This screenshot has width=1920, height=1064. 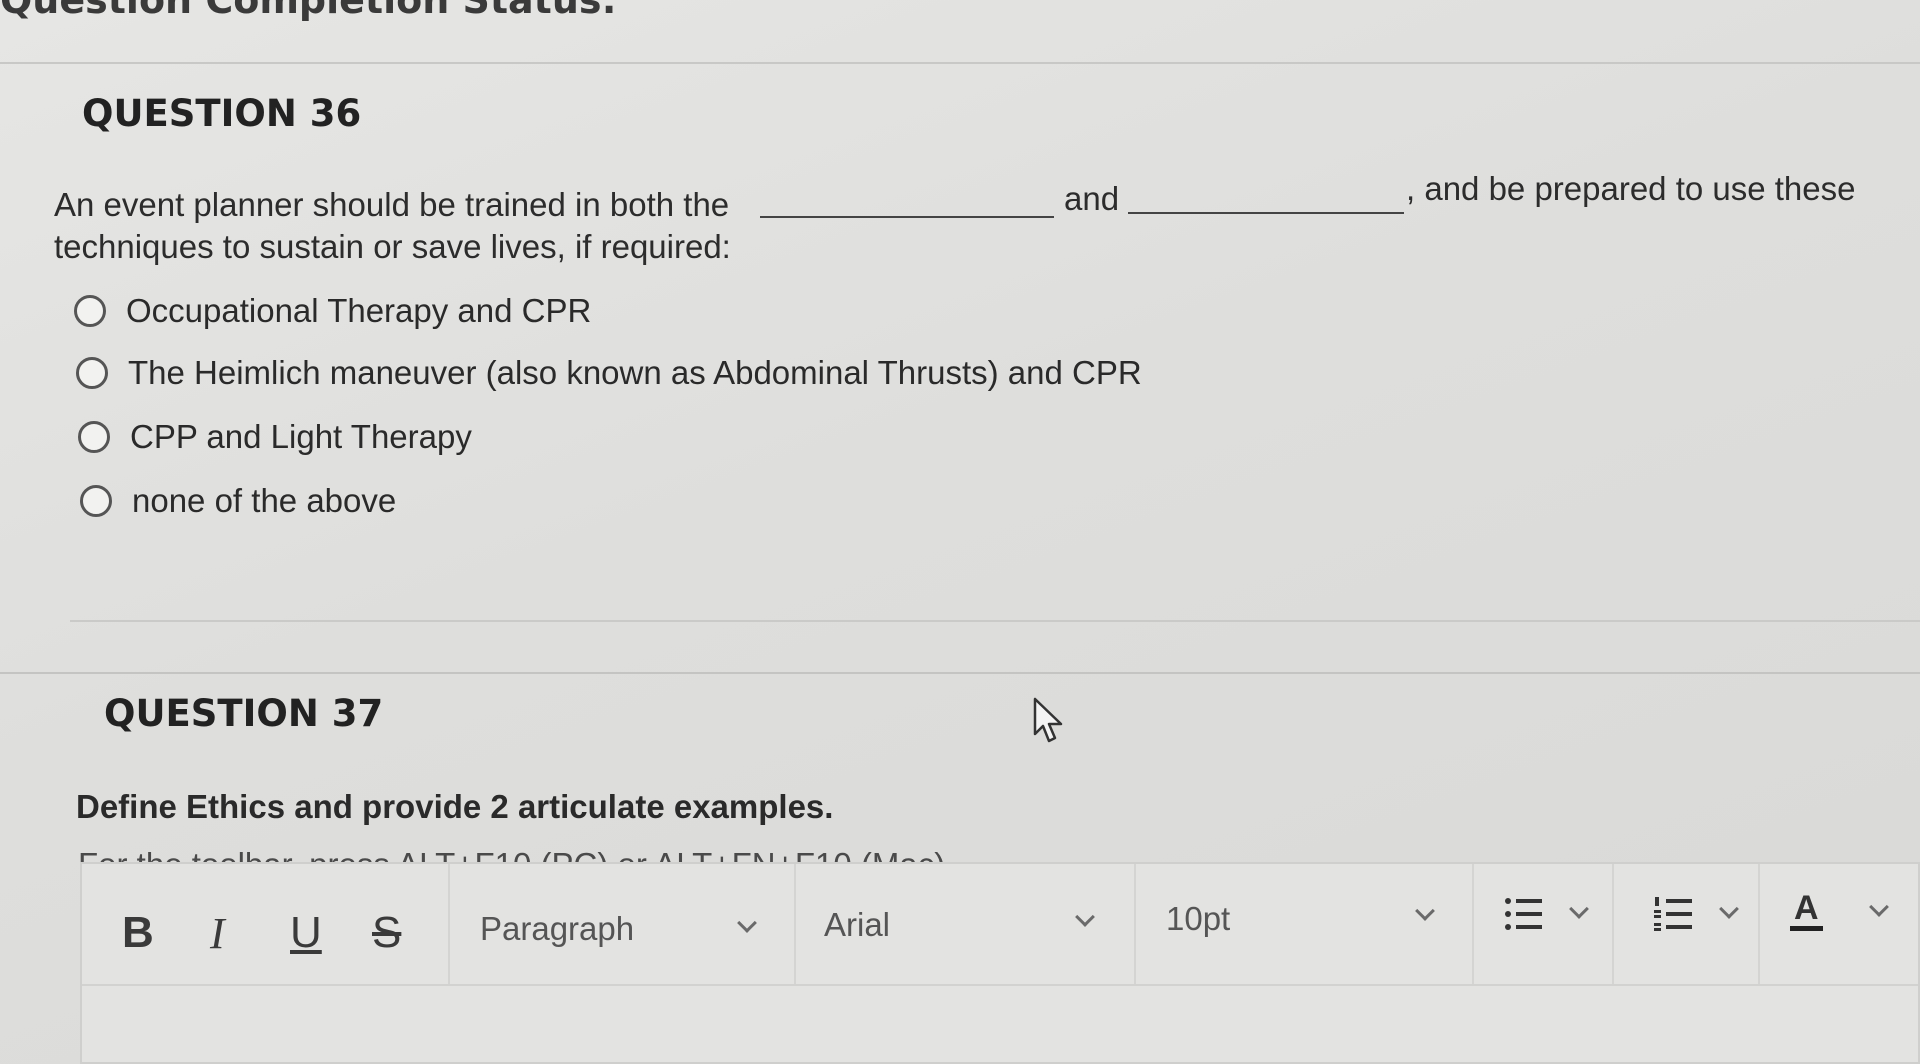 I want to click on font-family-select: Arial, so click(x=857, y=925).